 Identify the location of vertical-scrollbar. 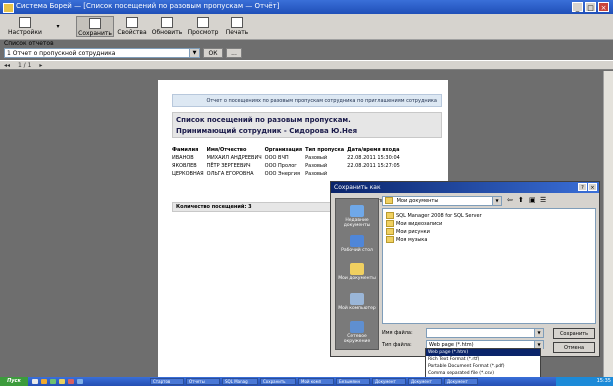
(608, 224).